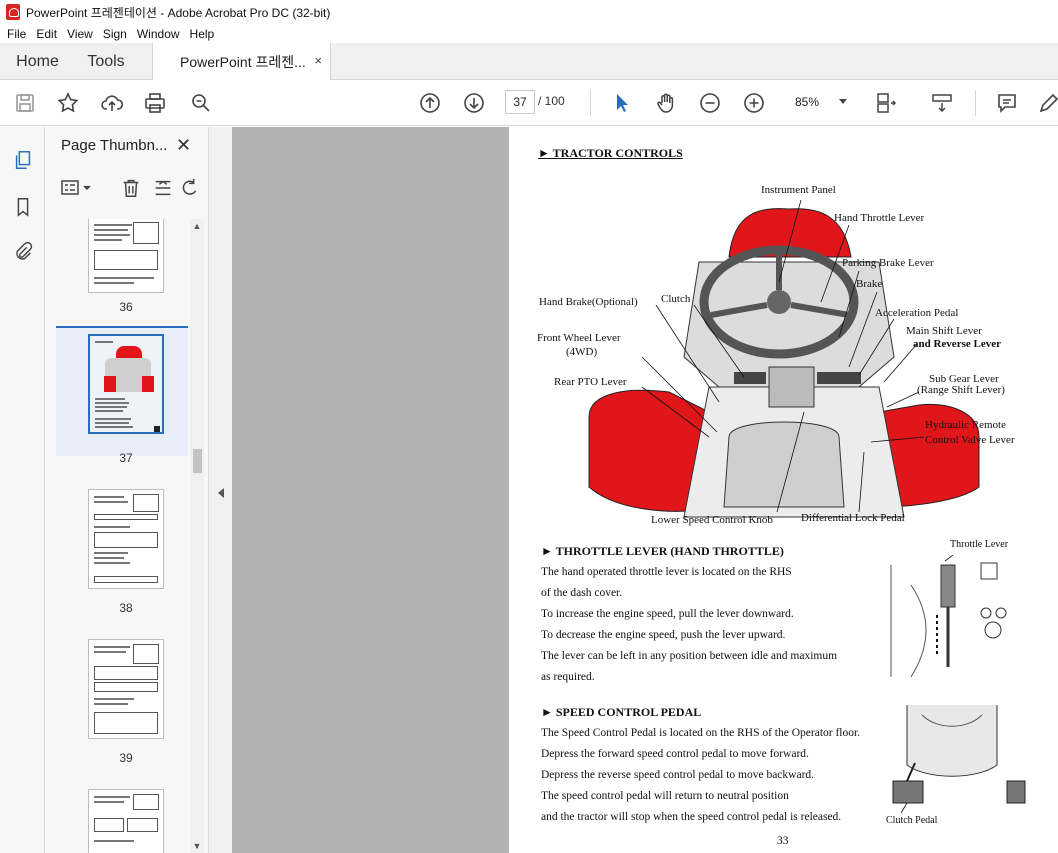  What do you see at coordinates (520, 102) in the screenshot?
I see `page-number-input: 37` at bounding box center [520, 102].